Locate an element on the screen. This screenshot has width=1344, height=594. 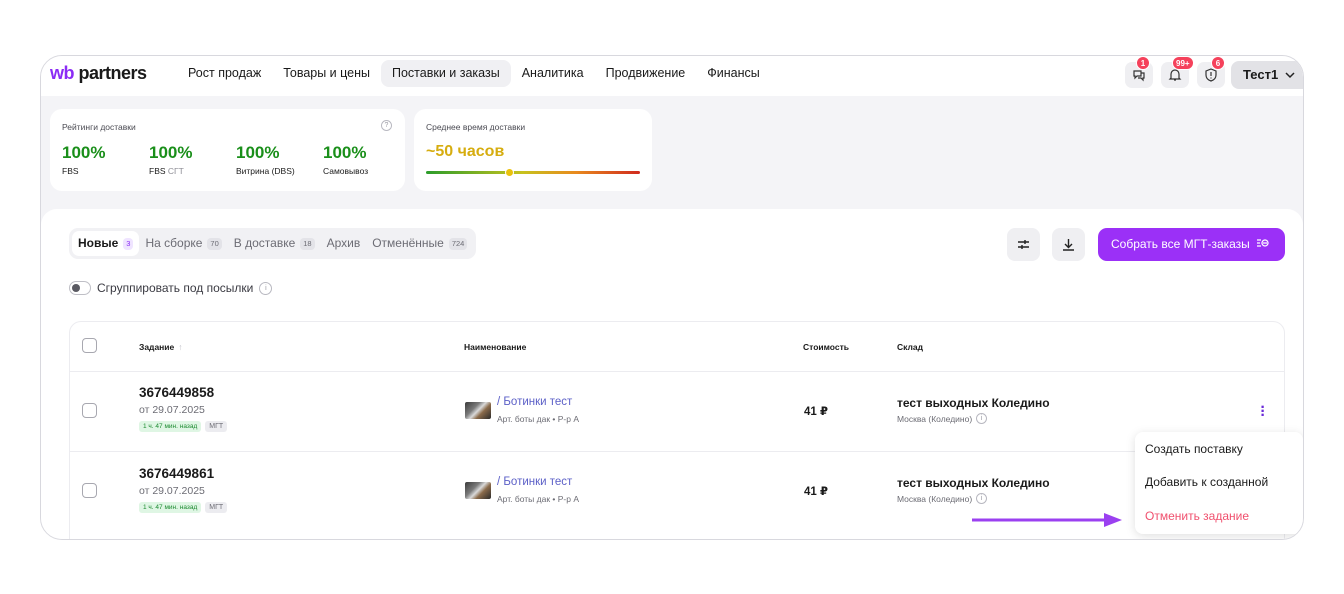
wb-partners-logo: wb partners is located at coordinates (98, 73).